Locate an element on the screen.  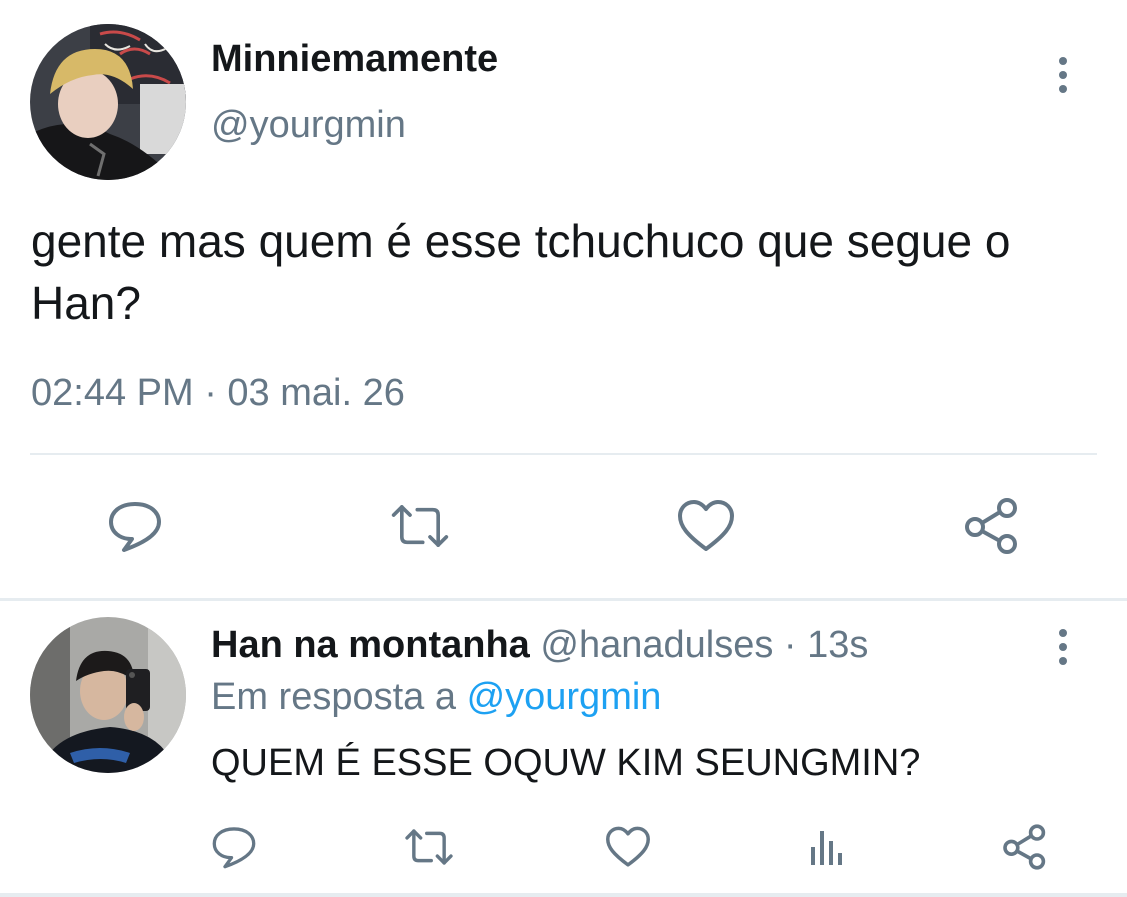
reply-header: Han na montanha @hanadulses · 13s is located at coordinates (539, 645).